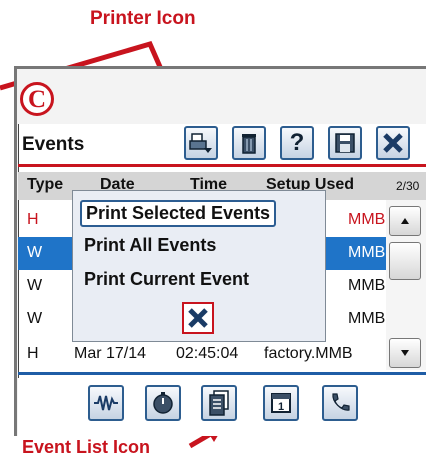 This screenshot has width=426, height=470. Describe the element at coordinates (37, 99) in the screenshot. I see `step-badge: C` at that location.